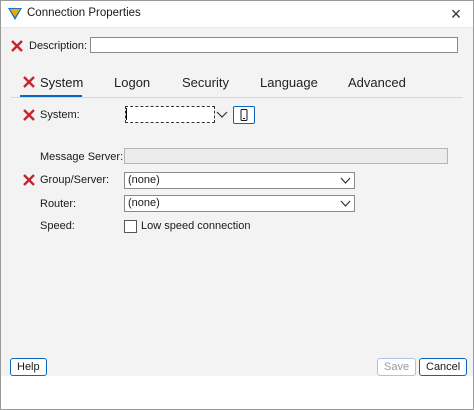  I want to click on tab-system: System, so click(61, 82).